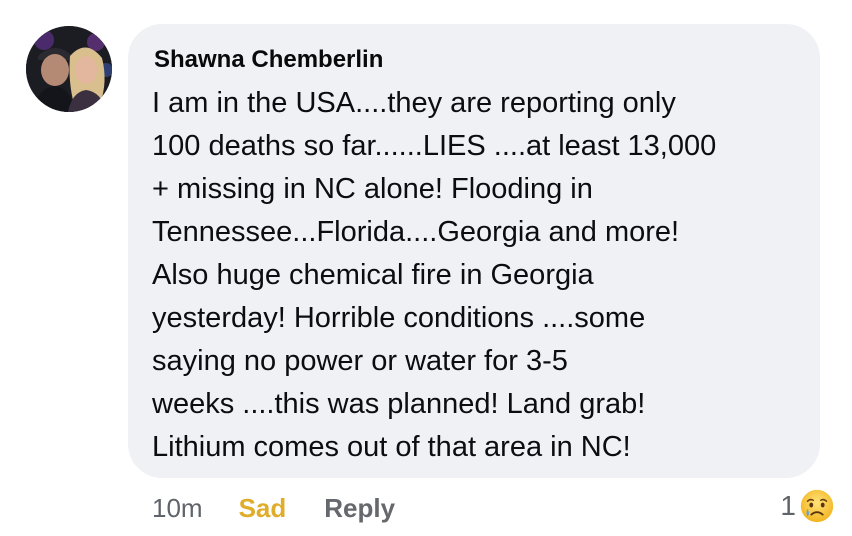 The image size is (852, 536). I want to click on comment-author: Shawna Chemberlin, so click(268, 60).